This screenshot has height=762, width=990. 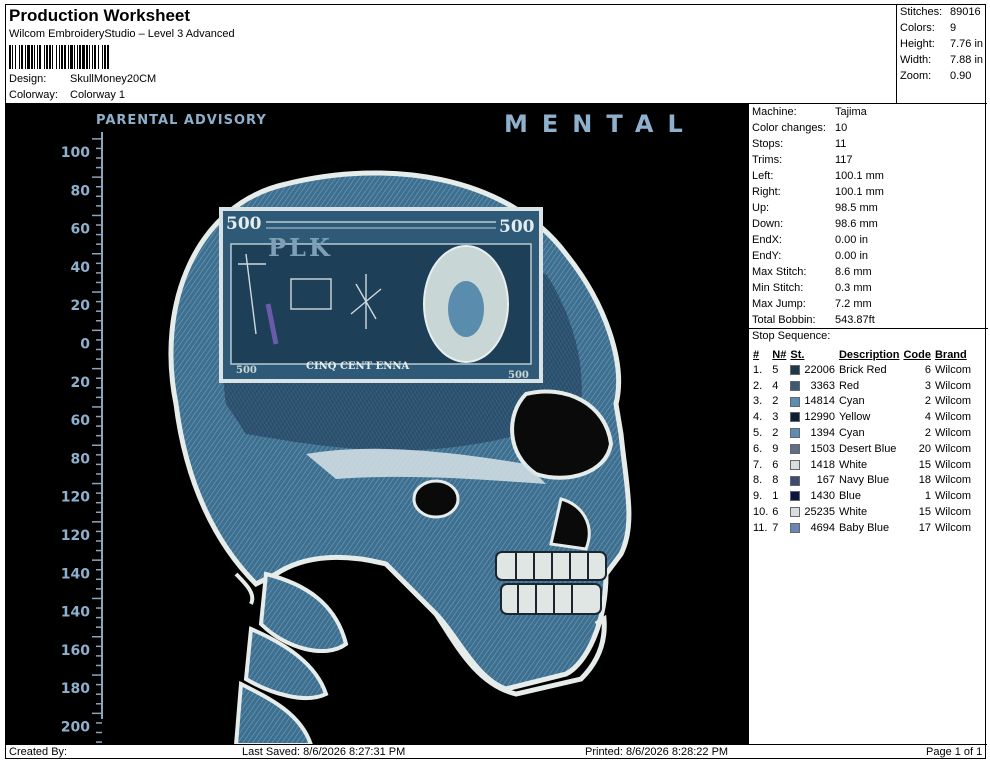 I want to click on stops-value: 11, so click(x=841, y=144).